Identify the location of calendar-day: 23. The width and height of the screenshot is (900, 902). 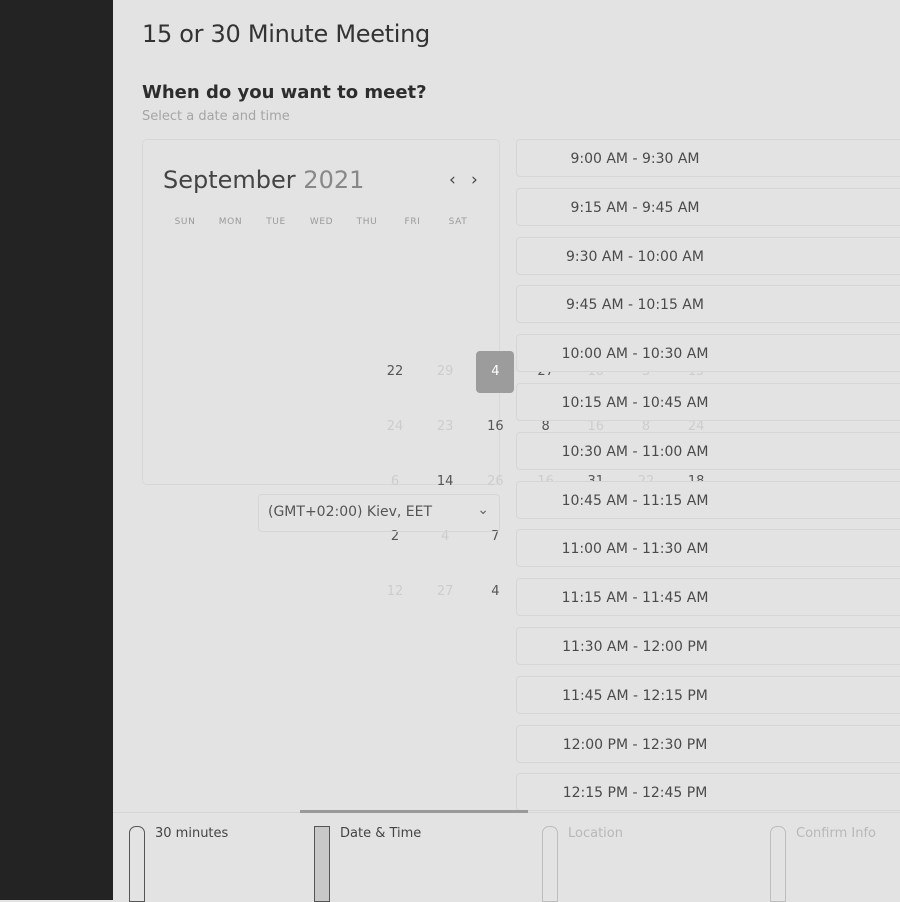
(445, 426).